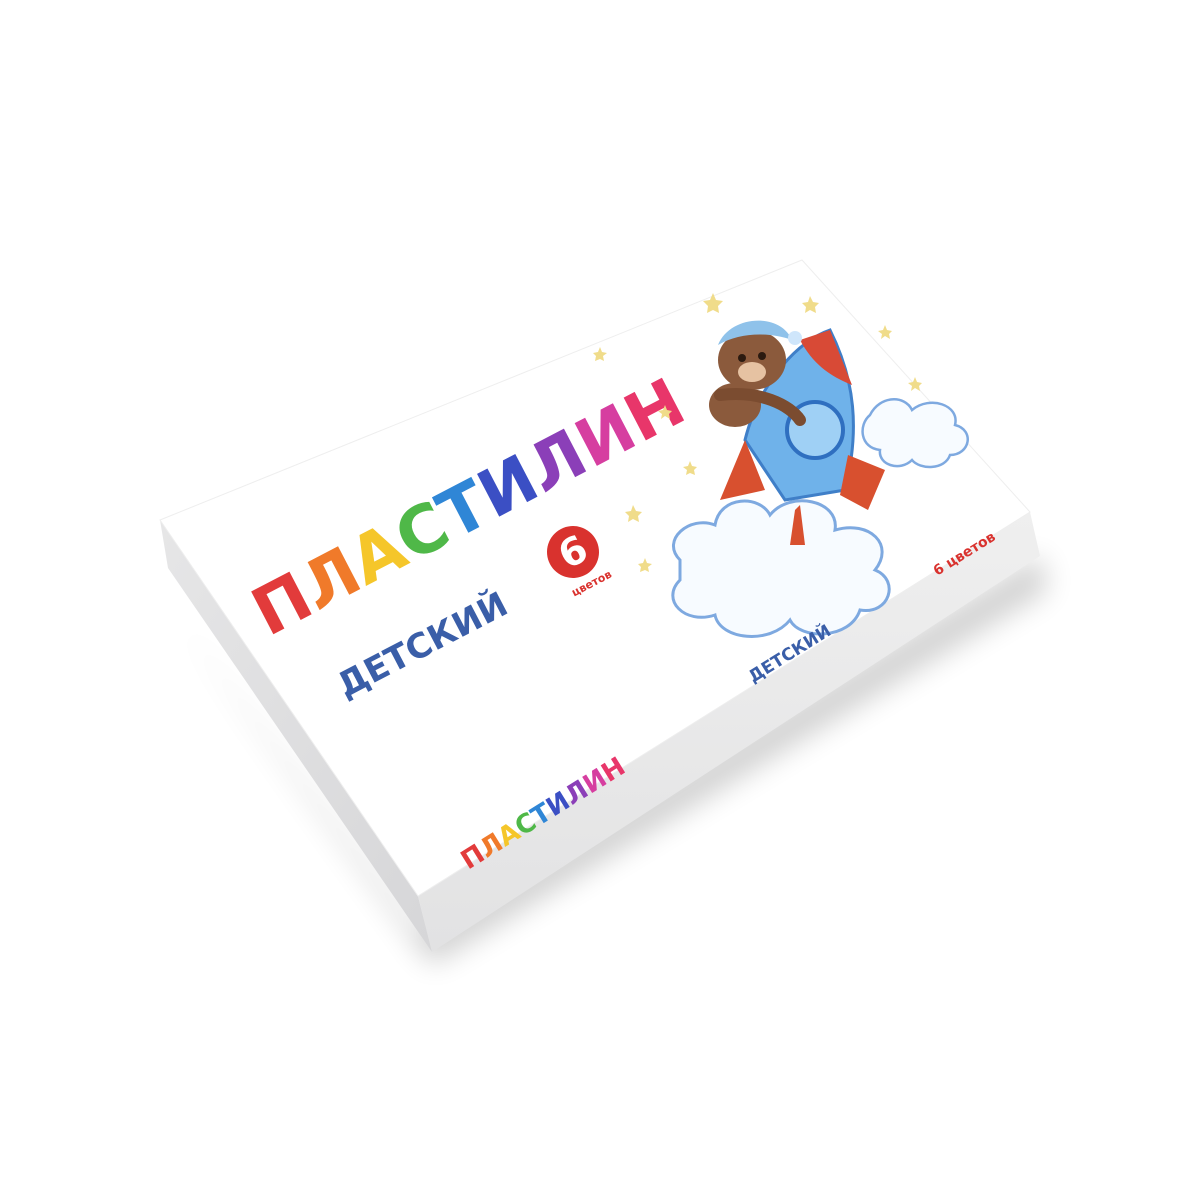 The height and width of the screenshot is (1201, 1200). What do you see at coordinates (752, 372) in the screenshot?
I see `bear-muzzle` at bounding box center [752, 372].